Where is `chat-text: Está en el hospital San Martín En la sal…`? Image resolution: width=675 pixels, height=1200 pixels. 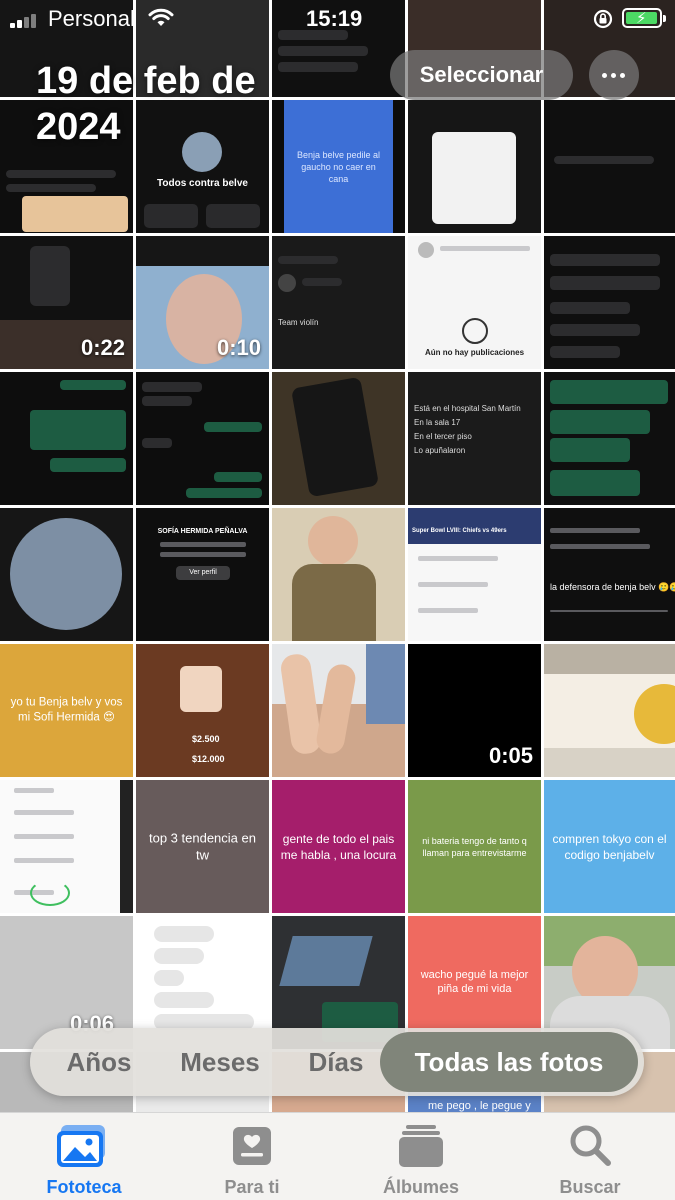 chat-text: Está en el hospital San Martín En la sal… is located at coordinates (467, 429).